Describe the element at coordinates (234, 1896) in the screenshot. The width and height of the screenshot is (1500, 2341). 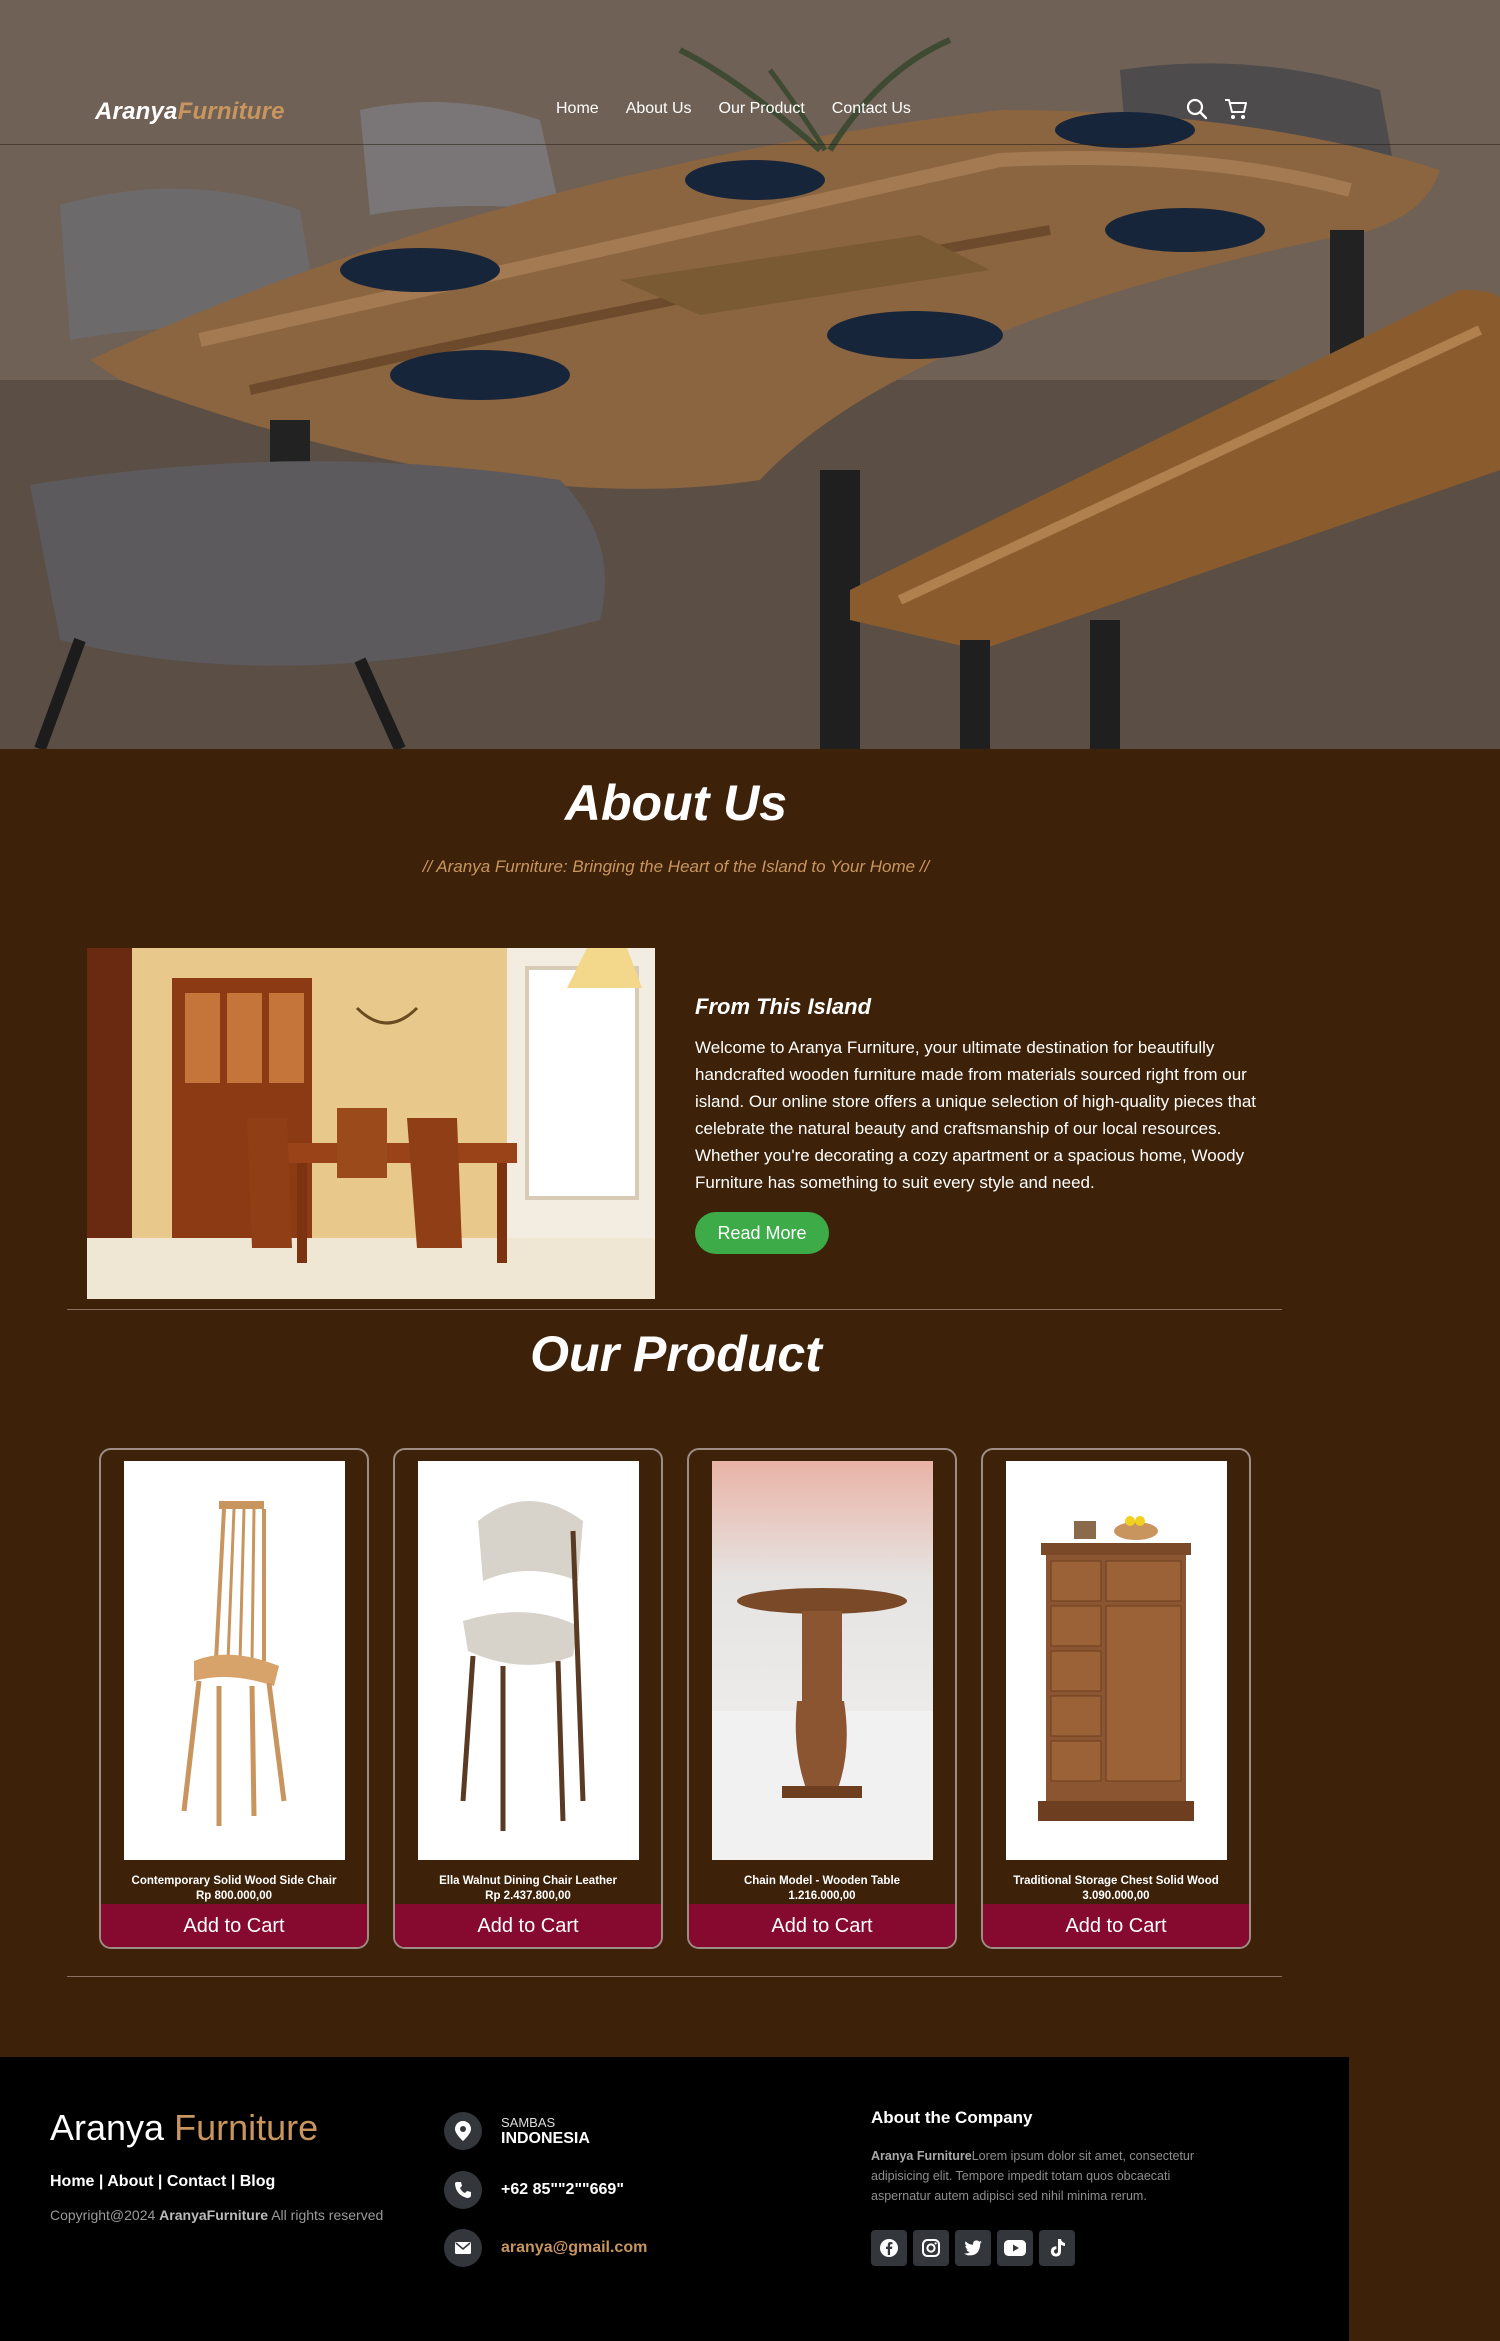
I see `product-price: Rp 800.000,00` at that location.